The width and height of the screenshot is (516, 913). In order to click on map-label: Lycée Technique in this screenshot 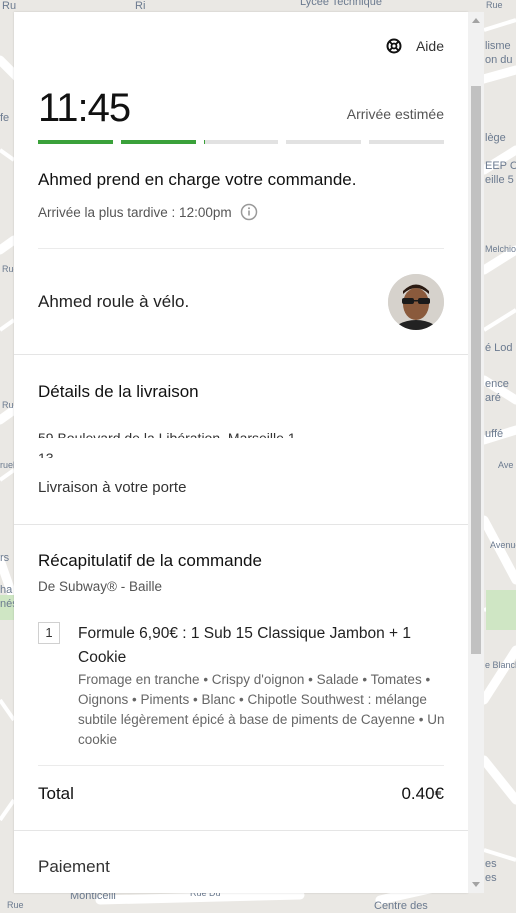, I will do `click(341, 4)`.